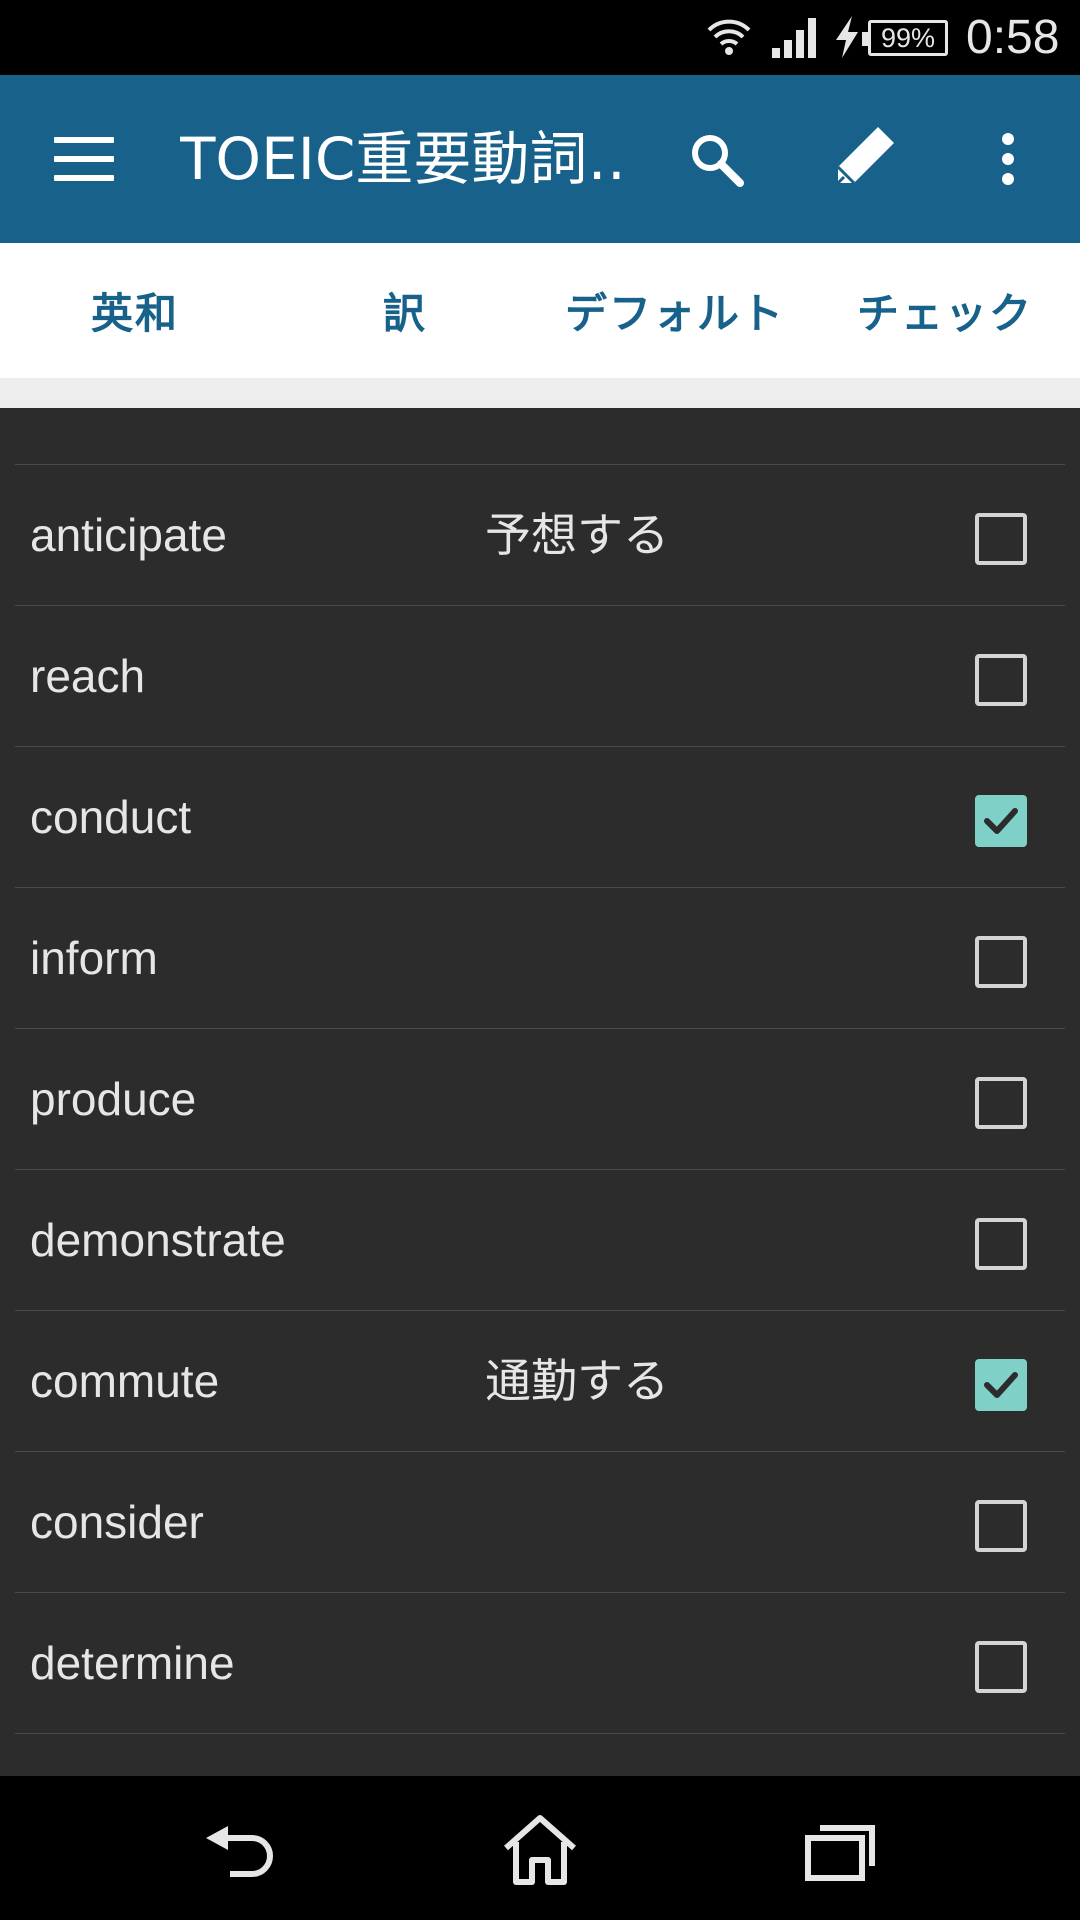 The width and height of the screenshot is (1080, 1920). I want to click on tab-default: デフォルト, so click(675, 310).